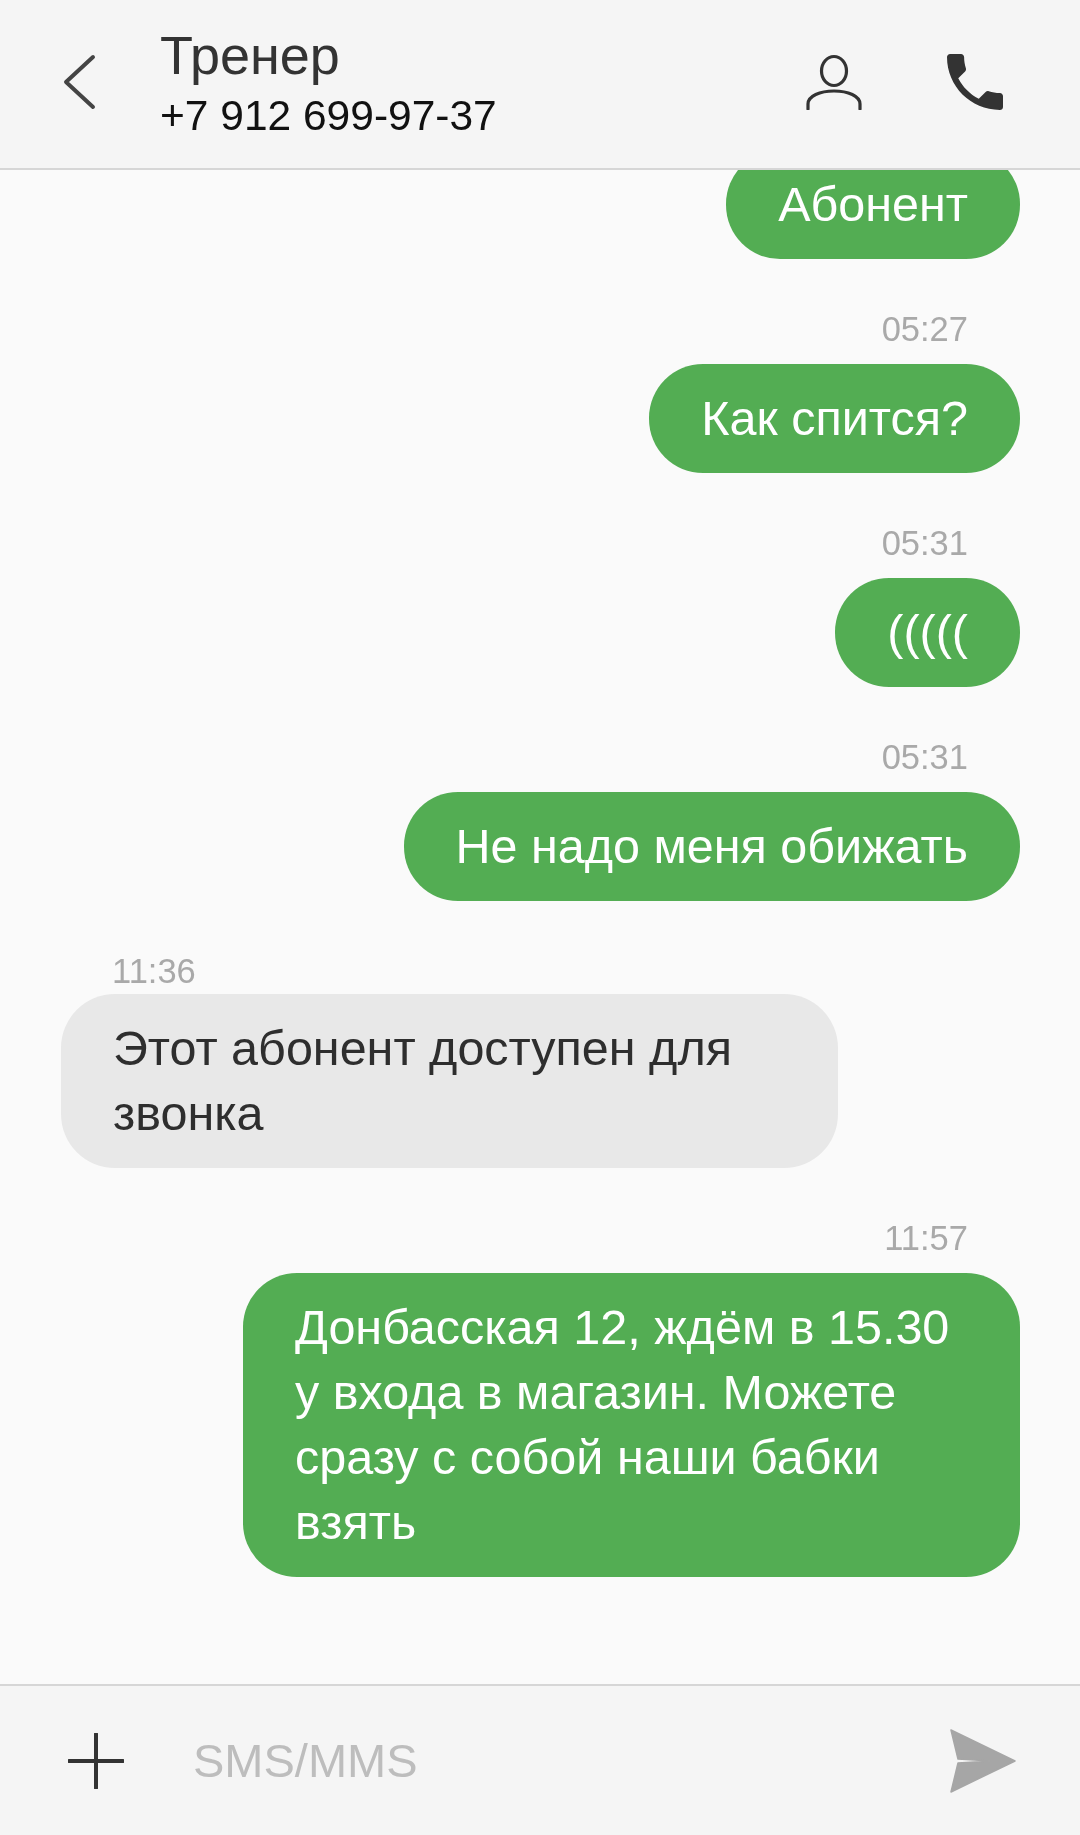 This screenshot has height=1835, width=1080. Describe the element at coordinates (927, 632) in the screenshot. I see `outgoing-message-bubble: (((((` at that location.